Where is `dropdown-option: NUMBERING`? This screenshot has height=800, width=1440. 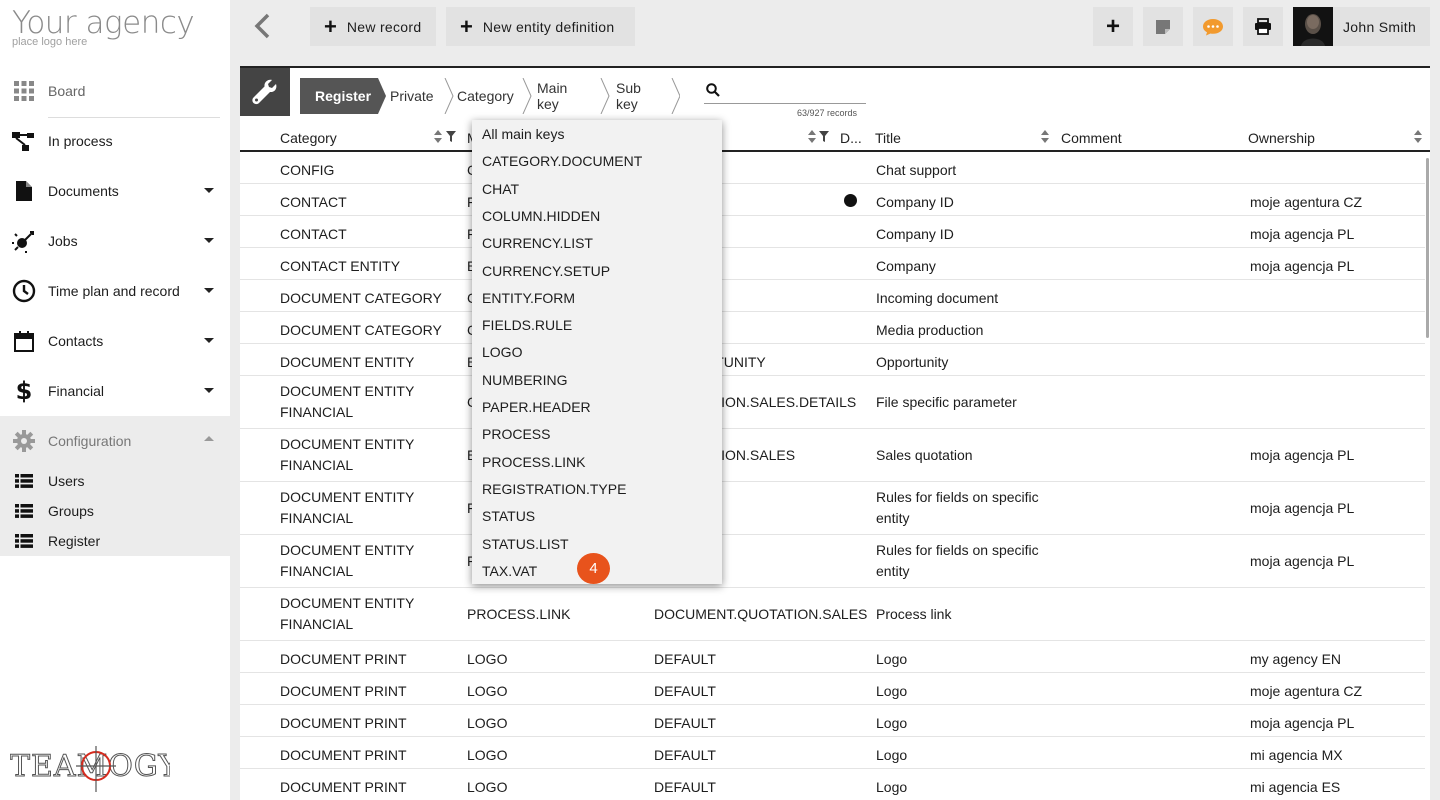 dropdown-option: NUMBERING is located at coordinates (525, 380).